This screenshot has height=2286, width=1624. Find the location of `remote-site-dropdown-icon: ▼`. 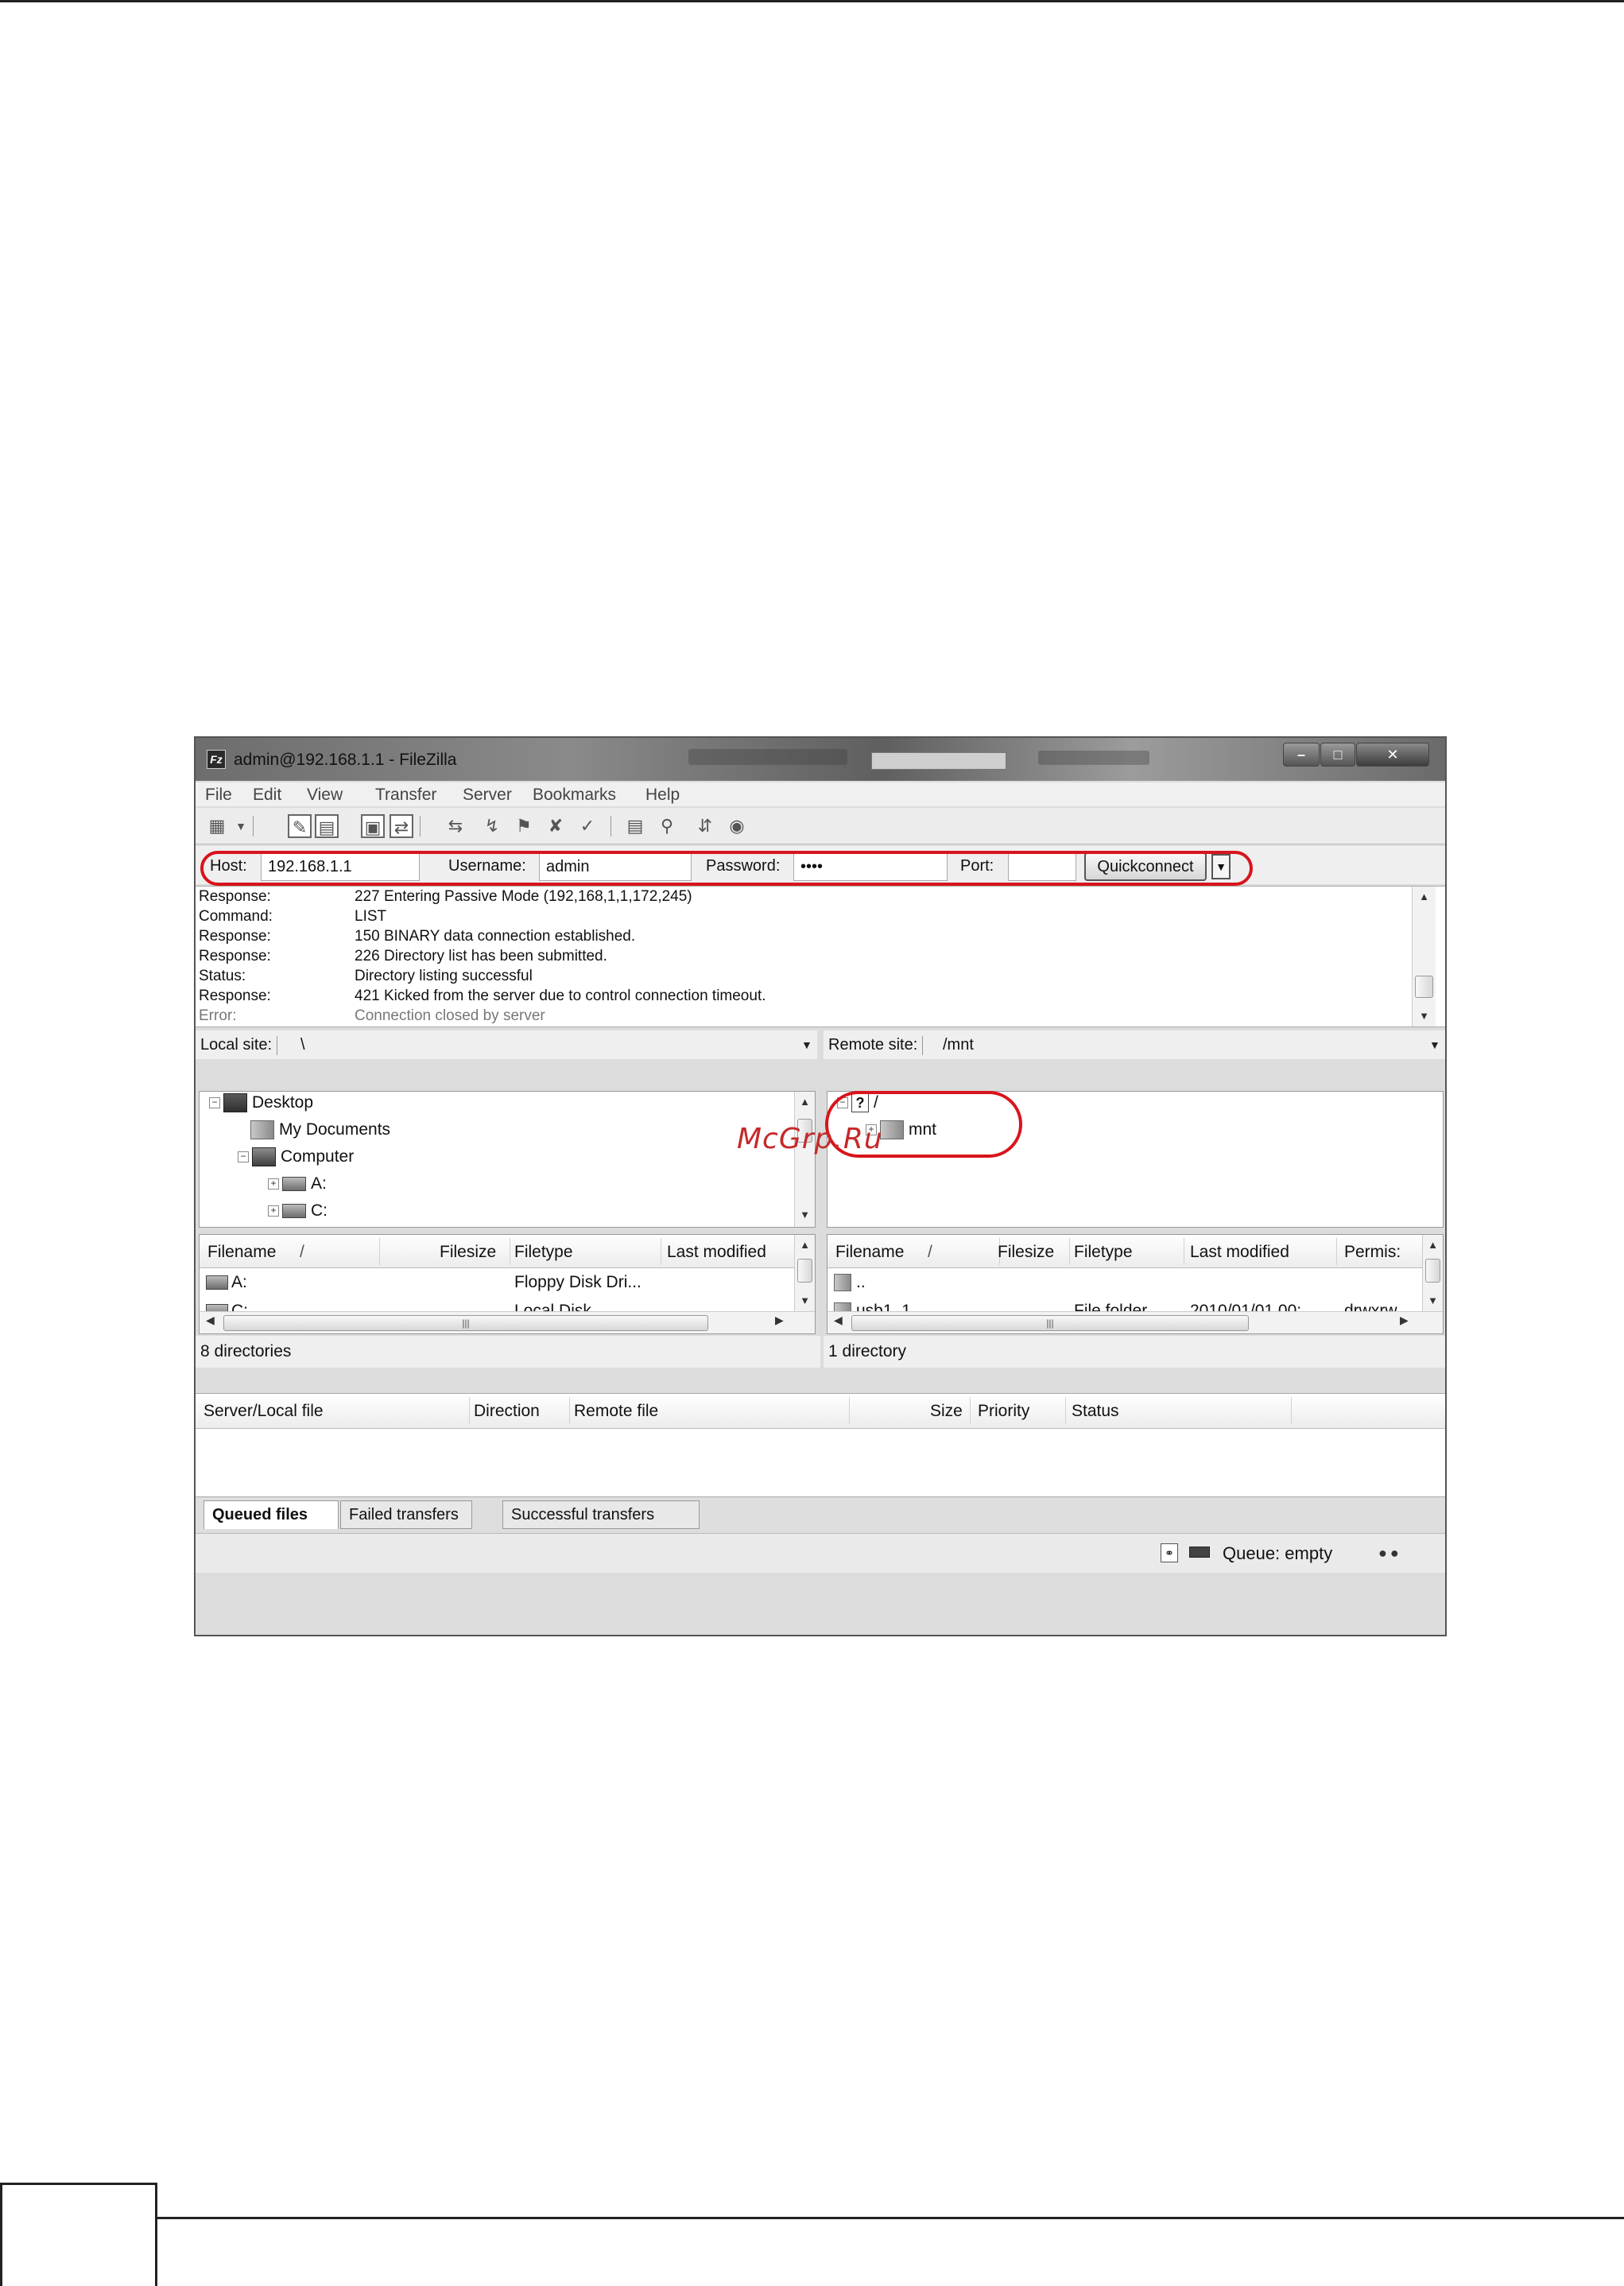

remote-site-dropdown-icon: ▼ is located at coordinates (1434, 1045).